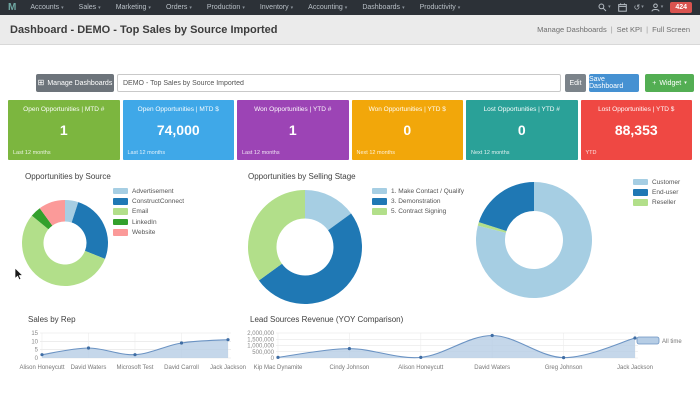 The height and width of the screenshot is (400, 700). I want to click on nav-menu-dashboards: Dashboards ▾, so click(383, 7).